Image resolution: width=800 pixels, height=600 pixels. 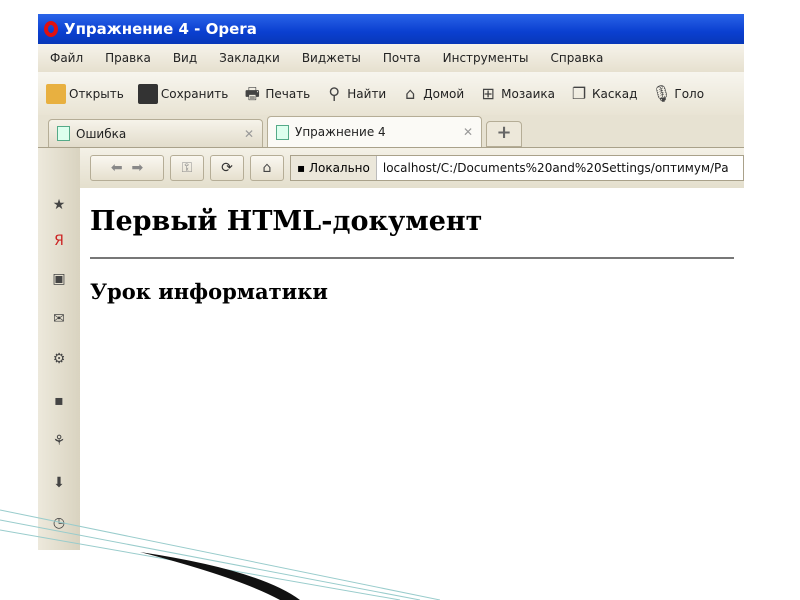 I want to click on key-icon: ⚿, so click(x=187, y=168).